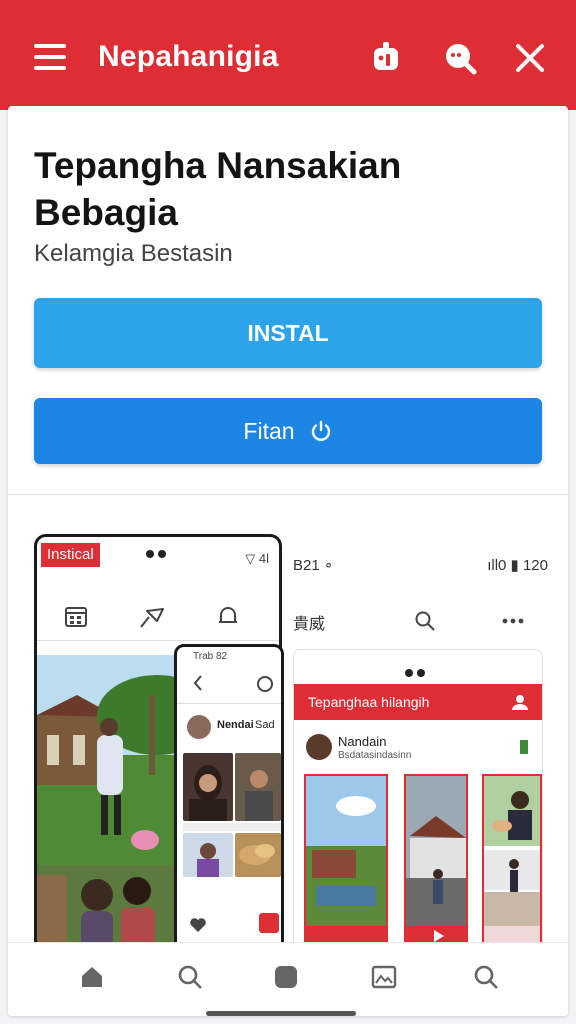 This screenshot has height=1024, width=576. Describe the element at coordinates (269, 430) in the screenshot. I see `open-button-label: Fitan` at that location.